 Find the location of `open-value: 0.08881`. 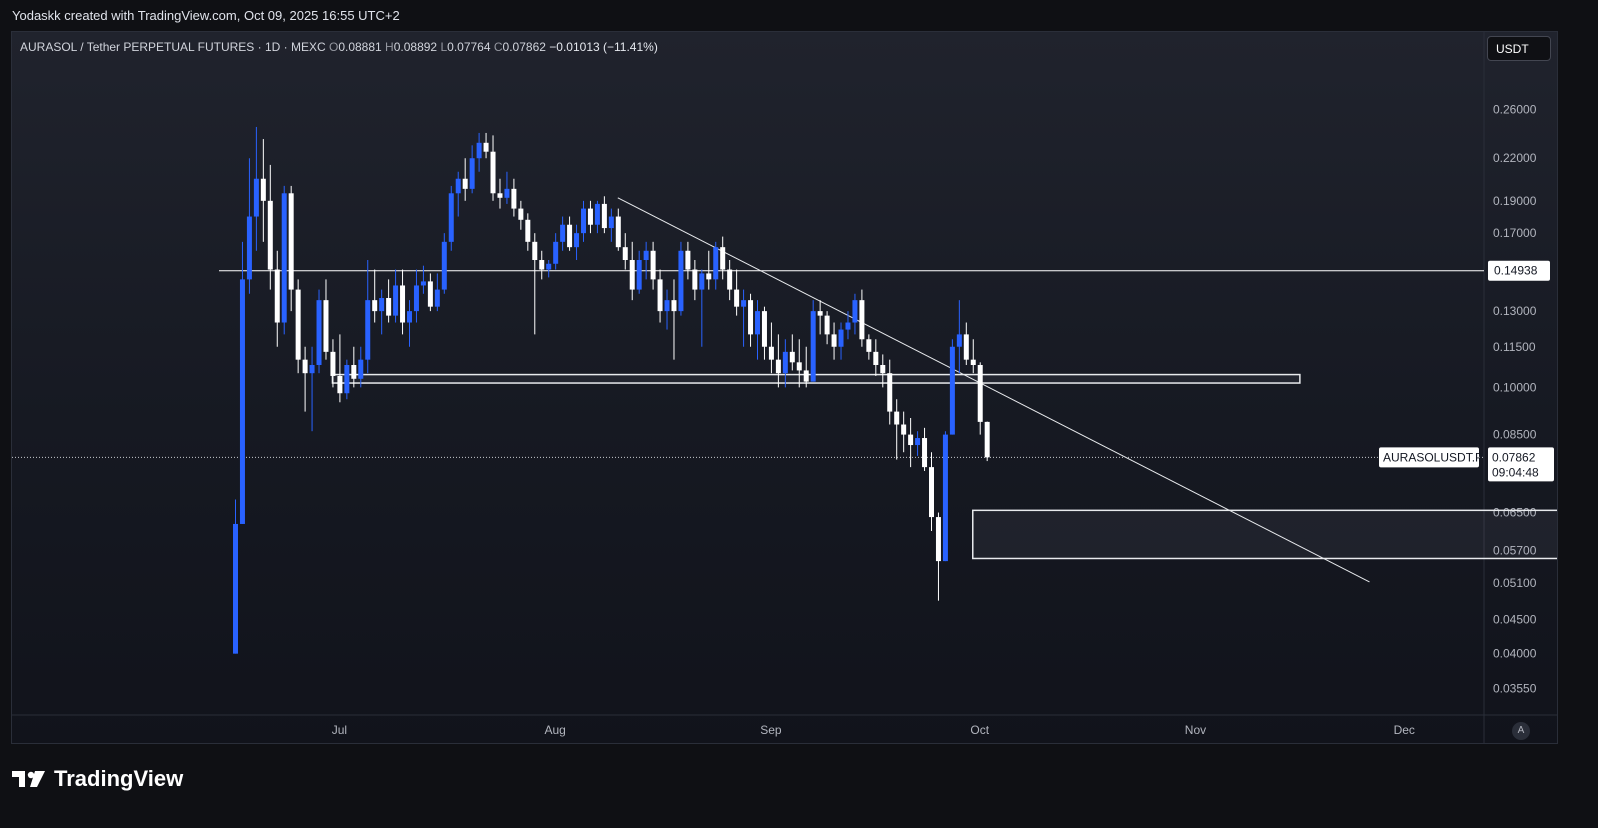

open-value: 0.08881 is located at coordinates (360, 47).